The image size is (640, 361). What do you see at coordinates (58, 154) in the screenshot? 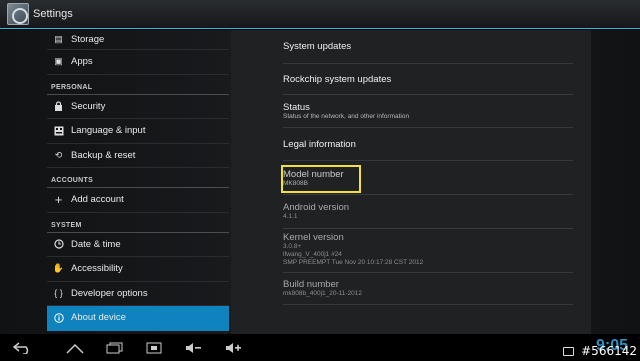
I see `restore-icon: ⟲` at bounding box center [58, 154].